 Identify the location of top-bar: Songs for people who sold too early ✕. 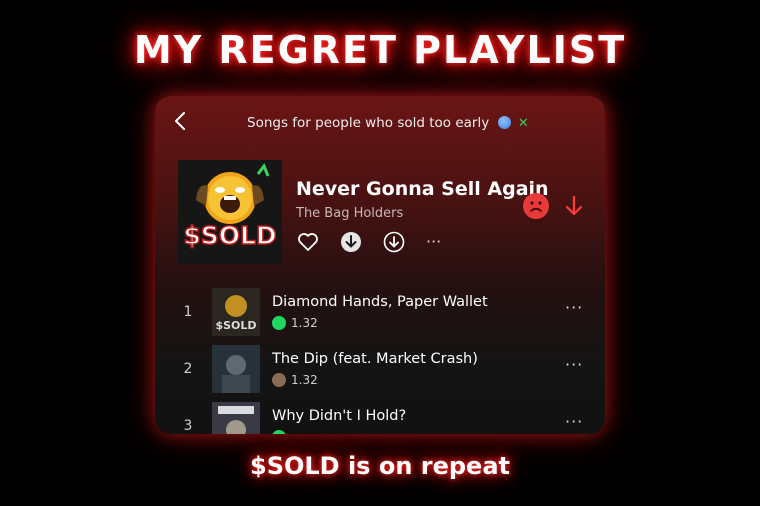
(380, 123).